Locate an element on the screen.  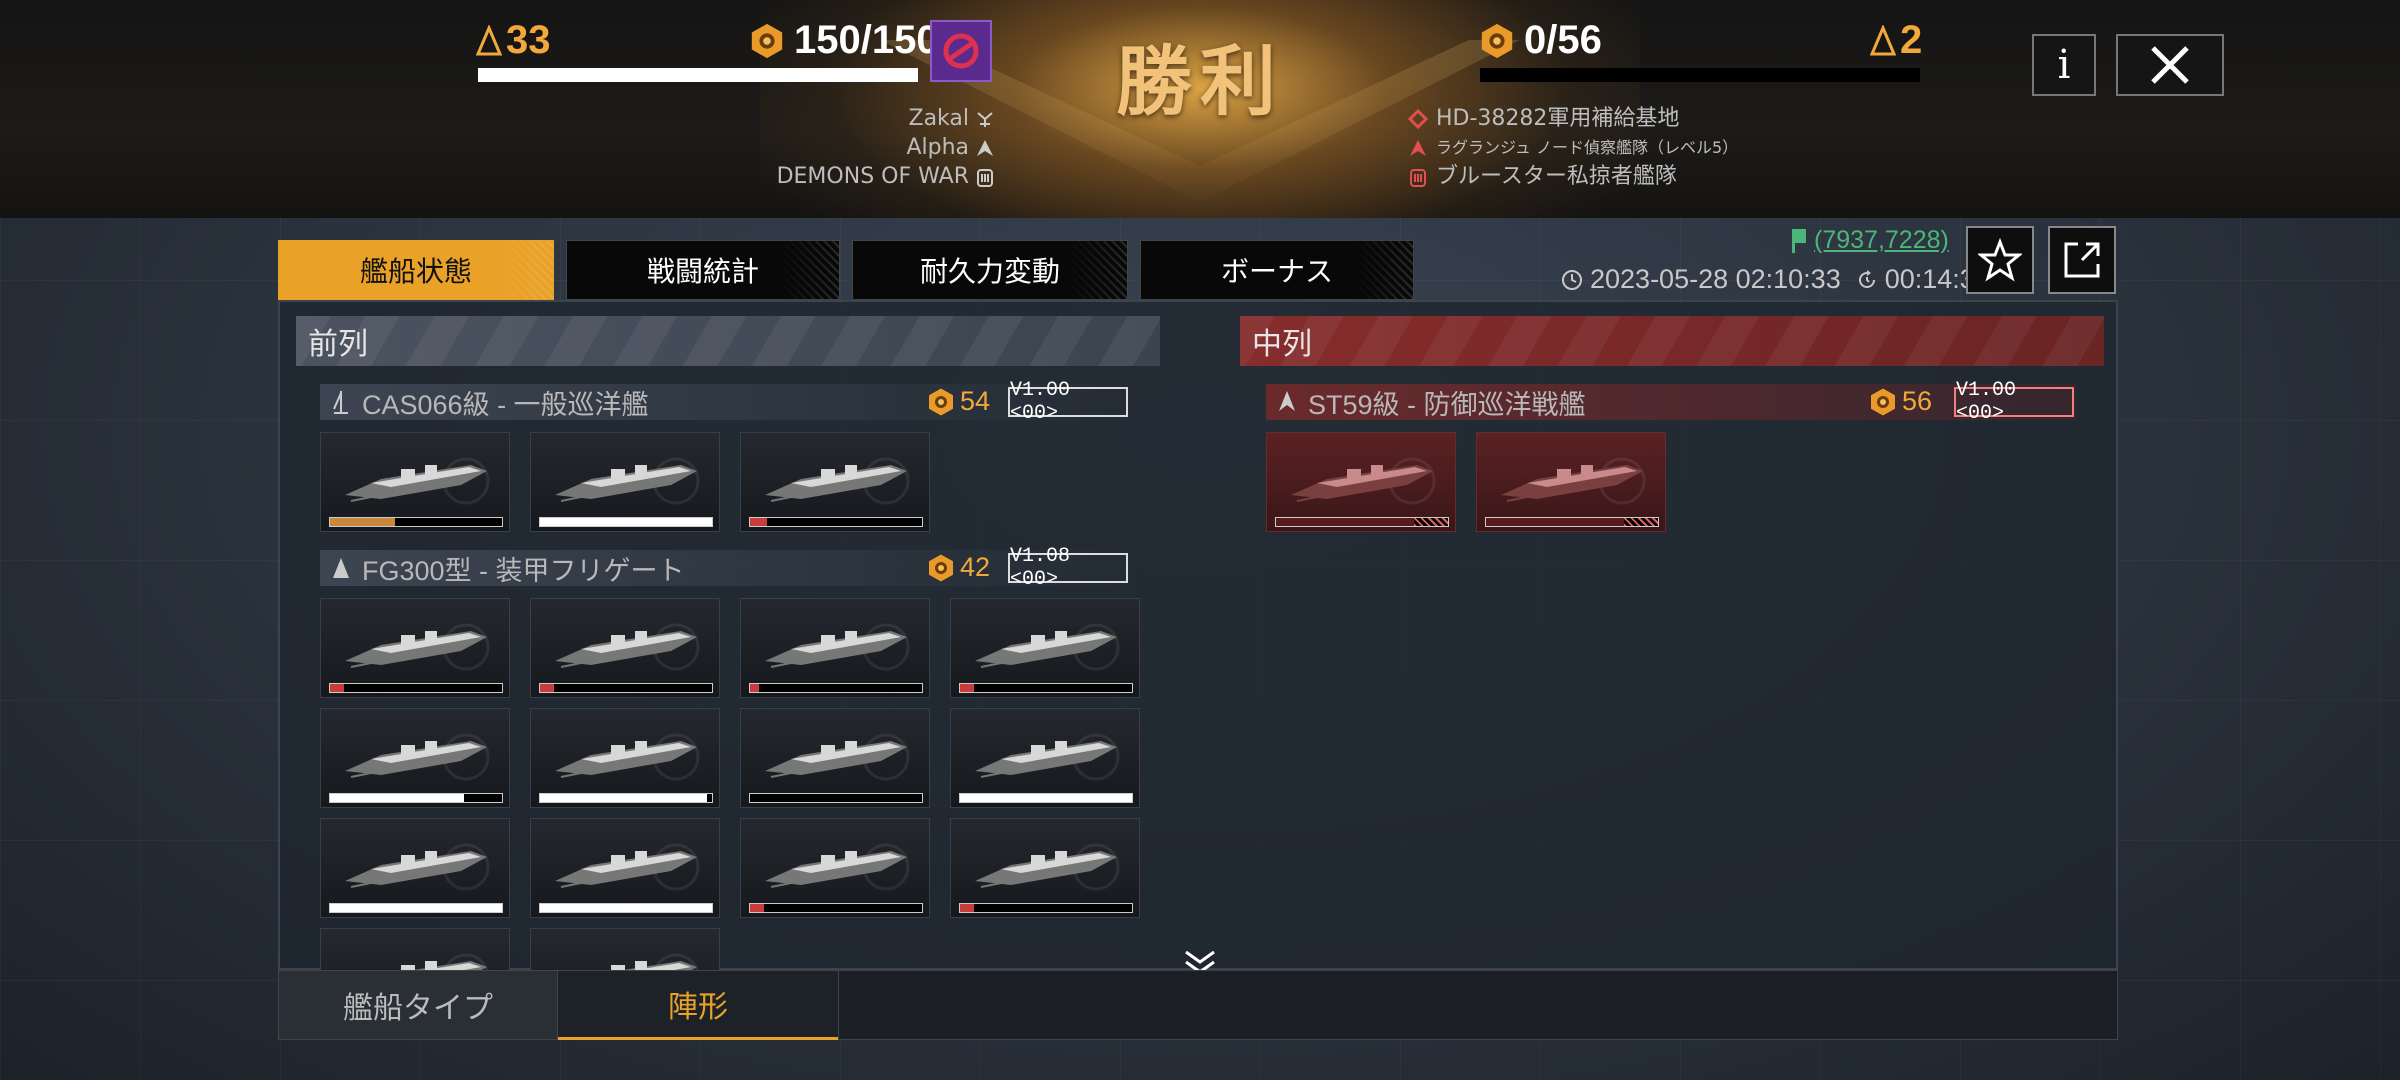
commander-icon is located at coordinates (985, 119).